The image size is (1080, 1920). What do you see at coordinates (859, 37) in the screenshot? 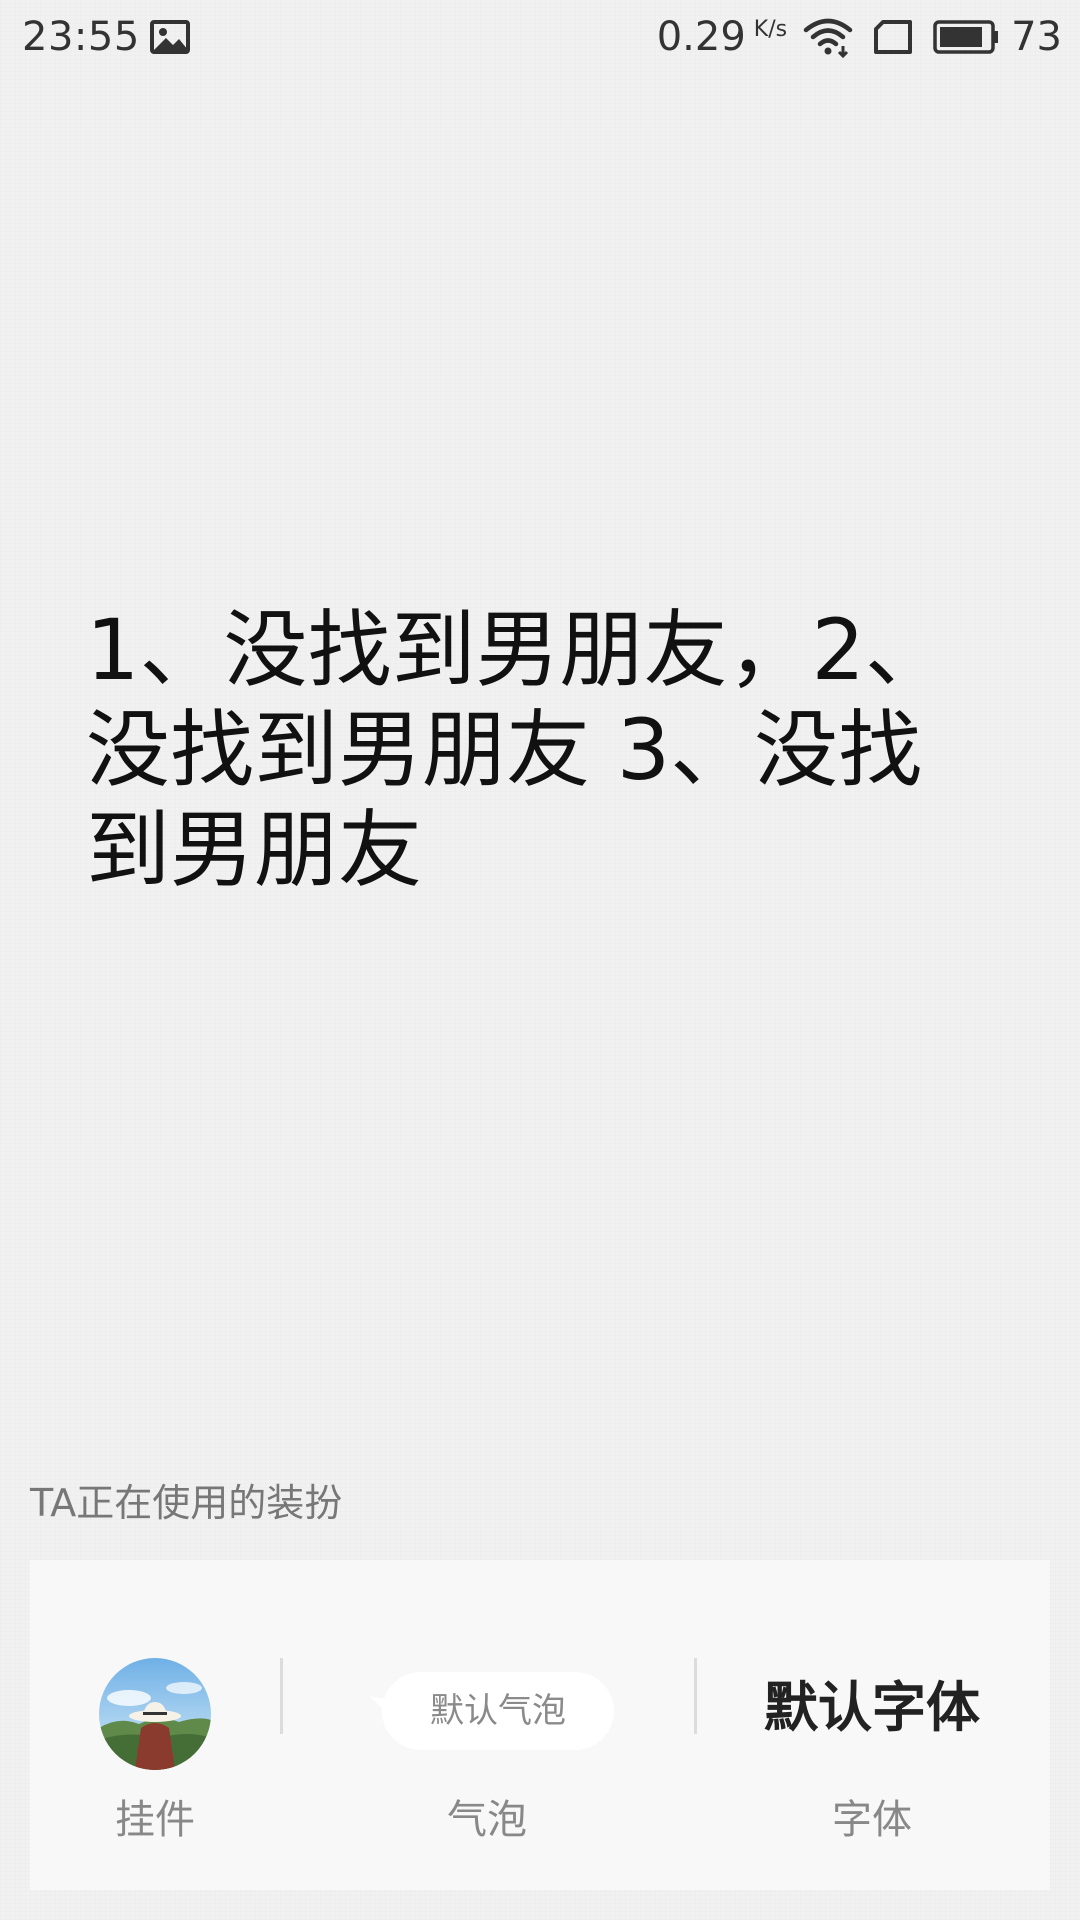
I see `status-indicators: 0.29 K/s 73` at bounding box center [859, 37].